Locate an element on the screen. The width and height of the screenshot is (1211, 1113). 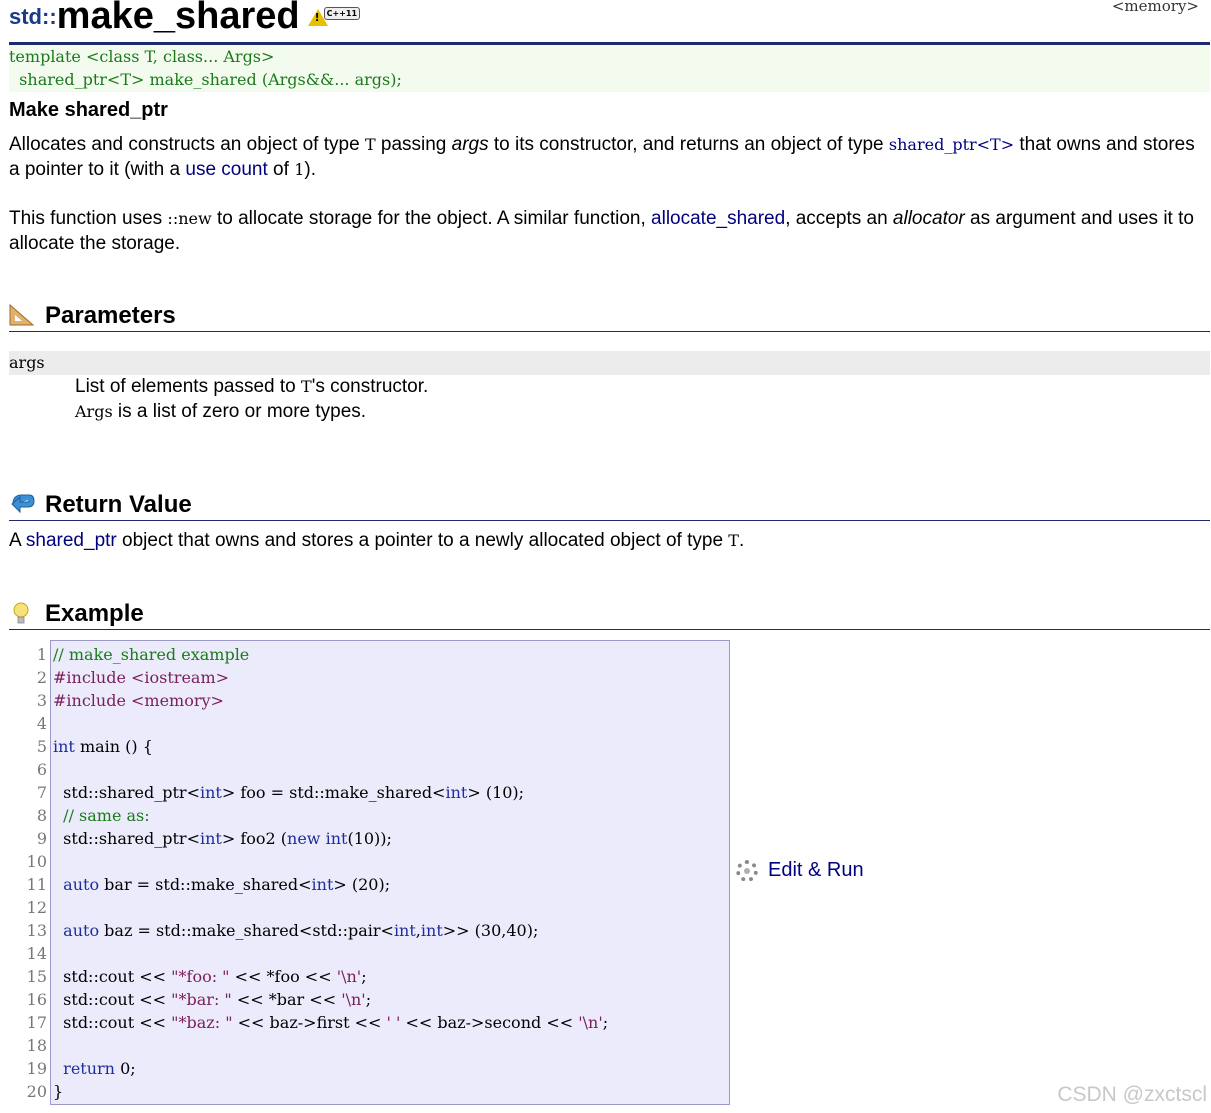
prototype-line: template <class T, class... Args> is located at coordinates (142, 56).